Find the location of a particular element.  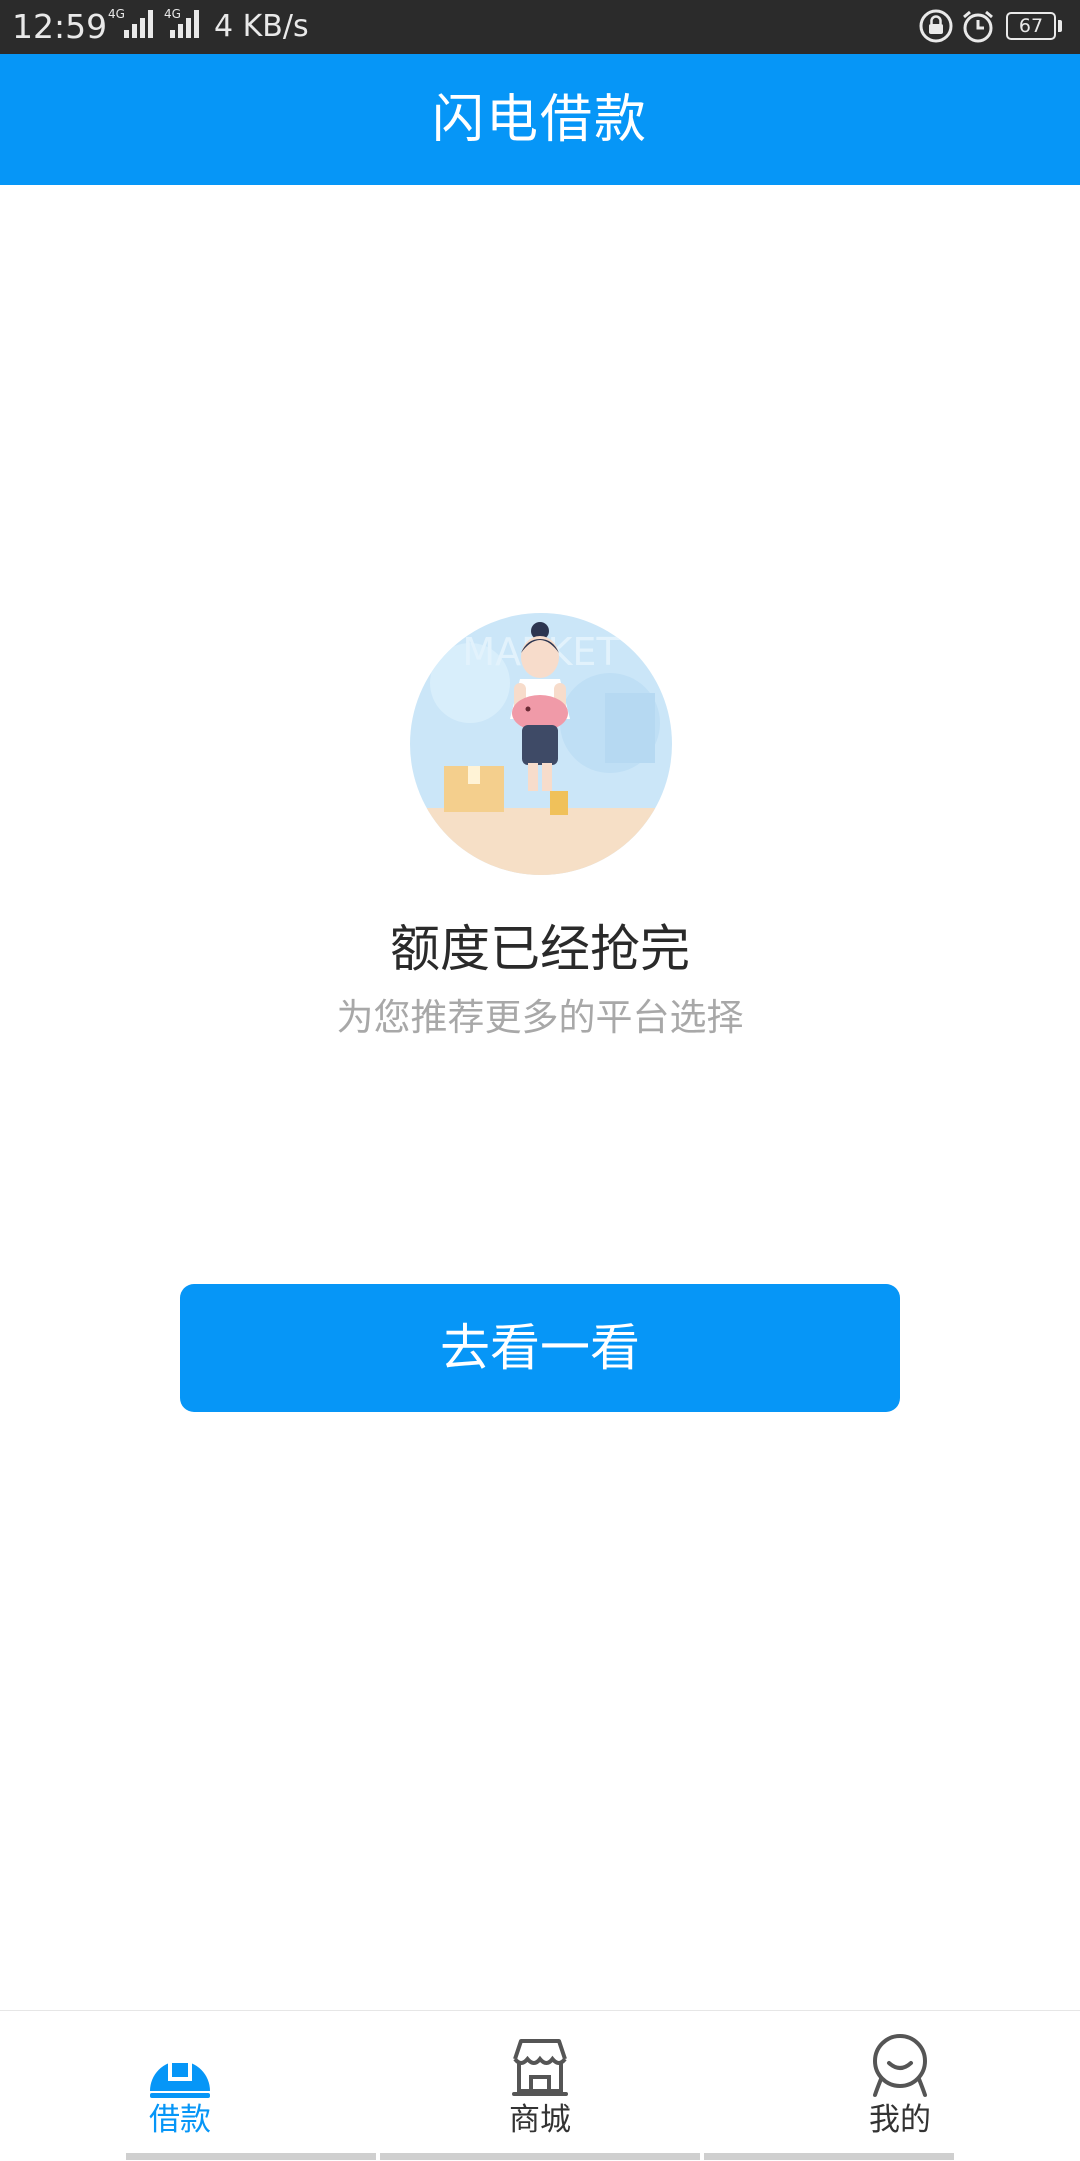

status-time: 12:59 is located at coordinates (60, 26).